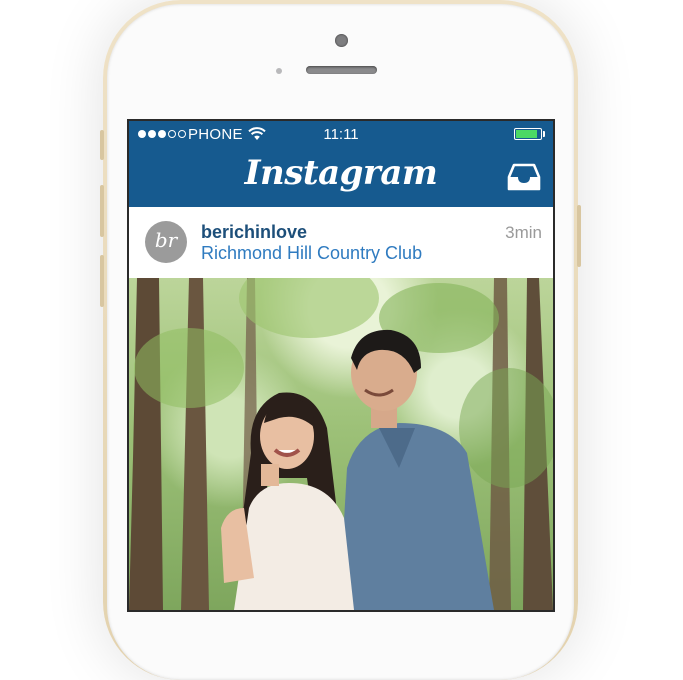  What do you see at coordinates (311, 253) in the screenshot?
I see `post-location: Richmond Hill Country Club` at bounding box center [311, 253].